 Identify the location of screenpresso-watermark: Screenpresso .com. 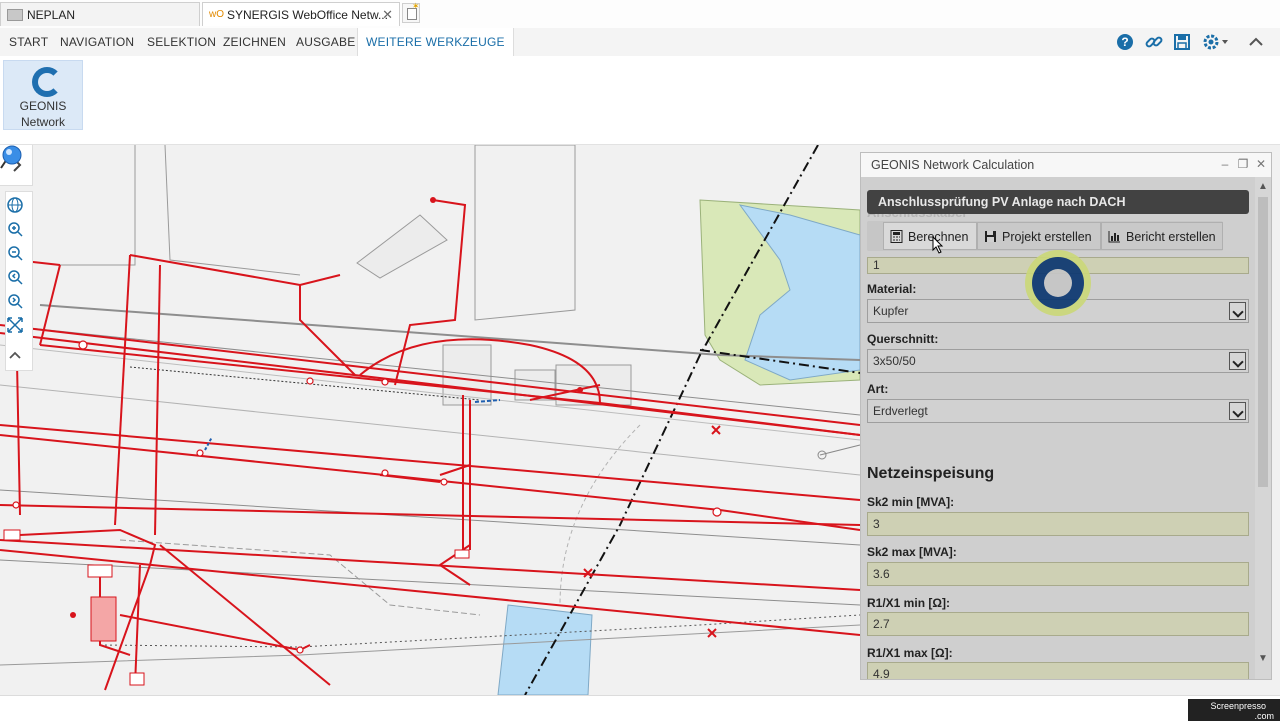
(1234, 710).